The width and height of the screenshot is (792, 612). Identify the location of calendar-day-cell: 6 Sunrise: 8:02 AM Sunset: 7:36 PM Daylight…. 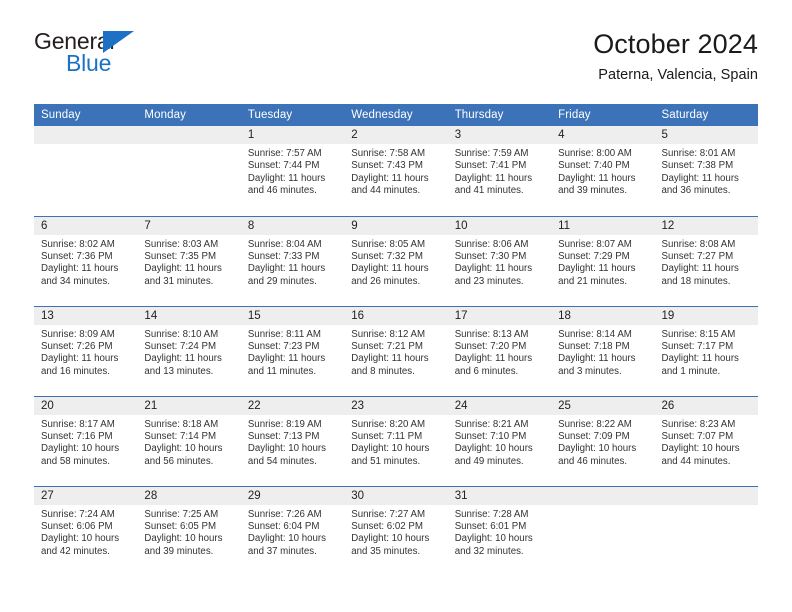
(86, 260).